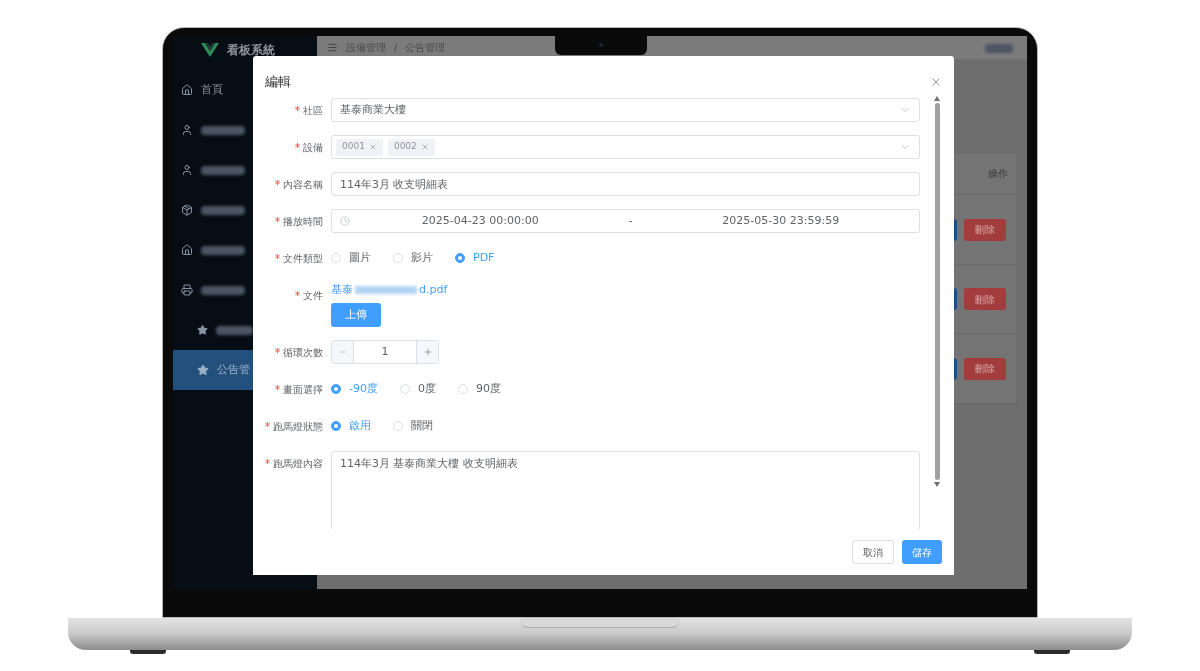 Image resolution: width=1200 pixels, height=671 pixels. What do you see at coordinates (332, 47) in the screenshot?
I see `menu-icon` at bounding box center [332, 47].